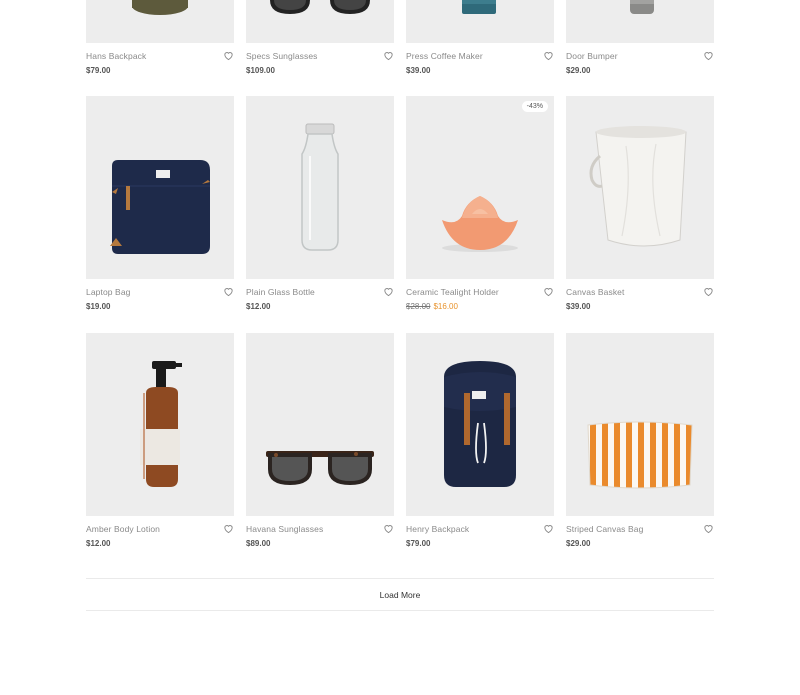 The width and height of the screenshot is (800, 695). I want to click on product-name: Henry Backpack, so click(480, 529).